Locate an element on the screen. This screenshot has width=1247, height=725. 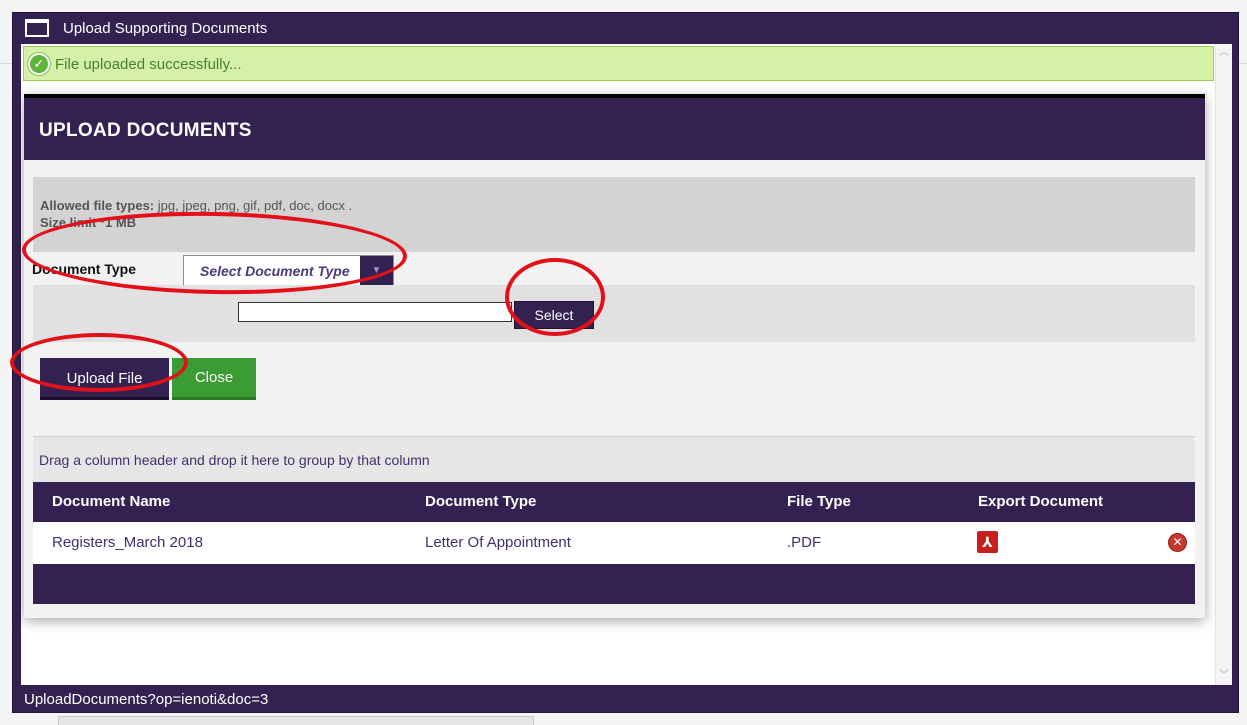
document-type-select: Select Document Type ▼ is located at coordinates (288, 270).